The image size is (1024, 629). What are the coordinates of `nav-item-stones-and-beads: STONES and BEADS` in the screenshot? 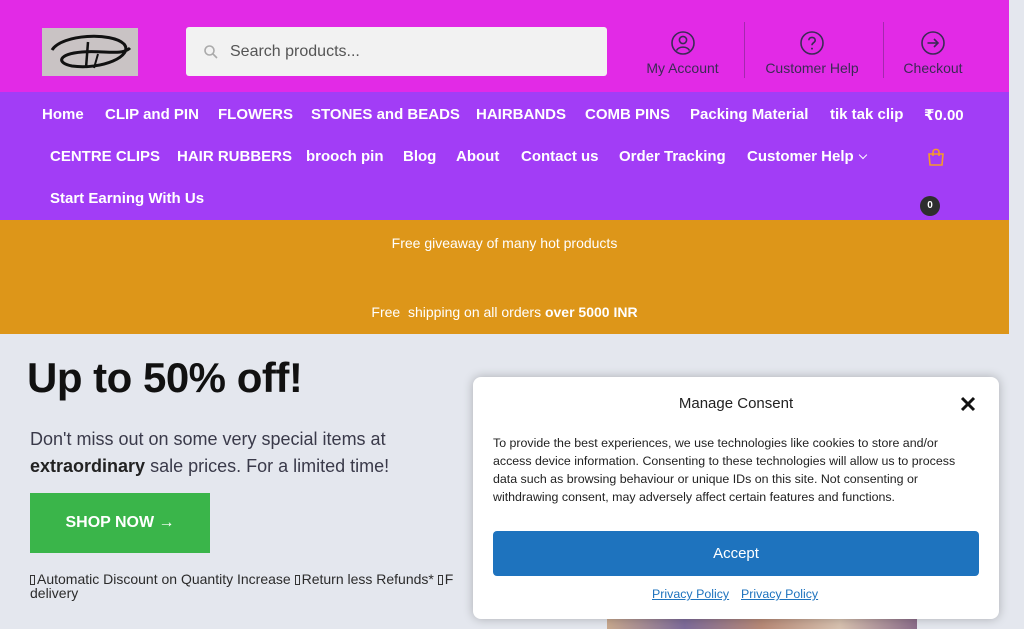 It's located at (385, 114).